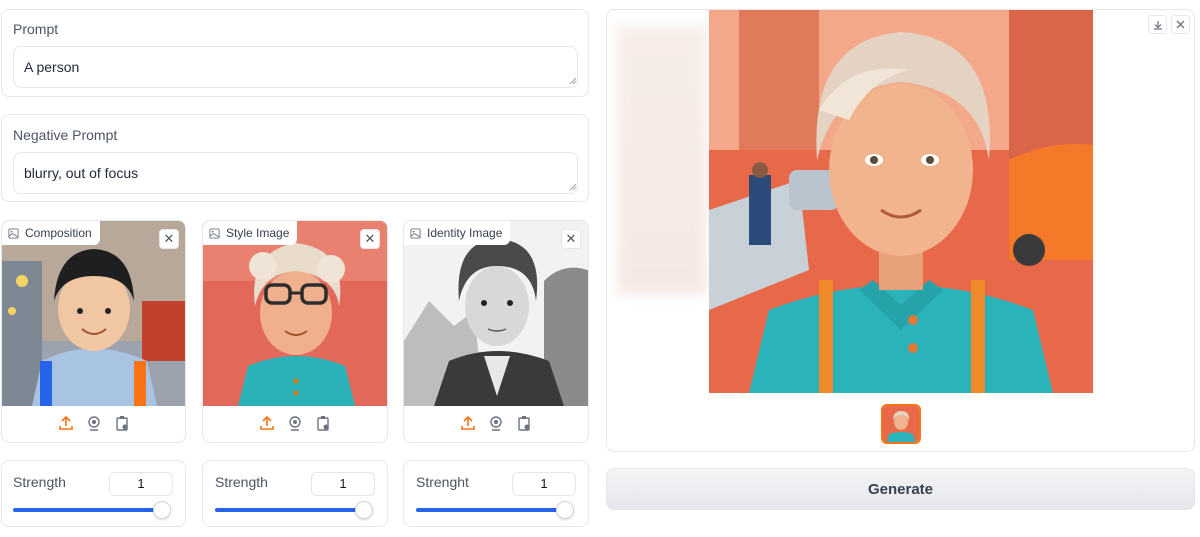 The height and width of the screenshot is (537, 1200). I want to click on download-button, so click(1157, 24).